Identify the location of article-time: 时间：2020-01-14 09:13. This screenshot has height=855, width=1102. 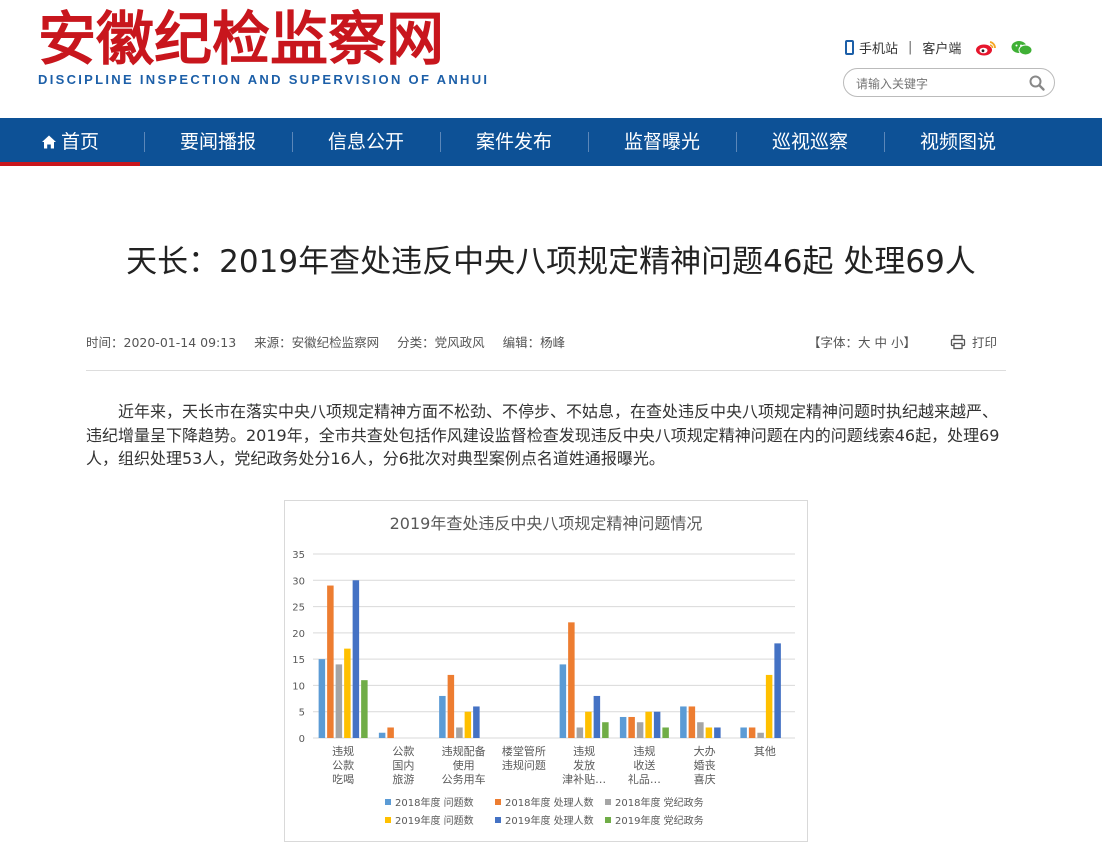
(161, 342).